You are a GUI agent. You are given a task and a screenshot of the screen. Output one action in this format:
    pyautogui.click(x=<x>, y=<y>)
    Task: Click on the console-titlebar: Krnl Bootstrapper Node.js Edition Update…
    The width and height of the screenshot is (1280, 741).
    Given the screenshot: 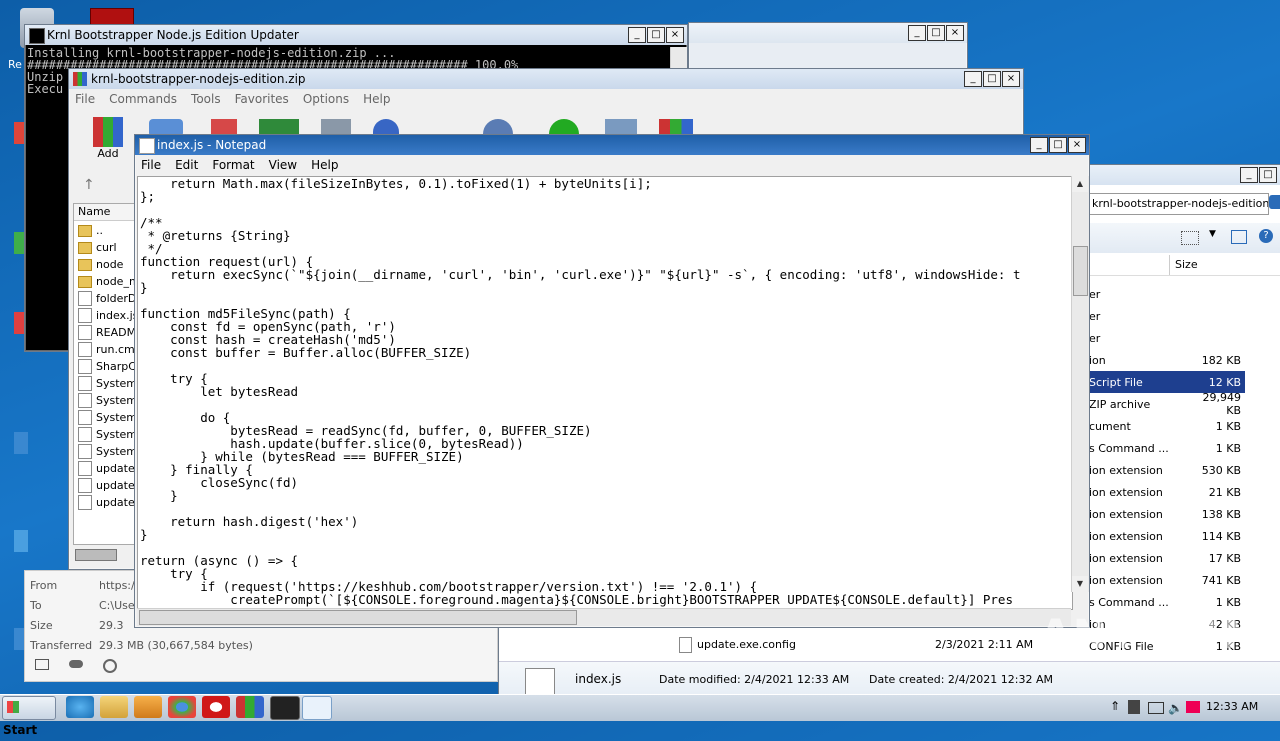 What is the action you would take?
    pyautogui.click(x=356, y=35)
    